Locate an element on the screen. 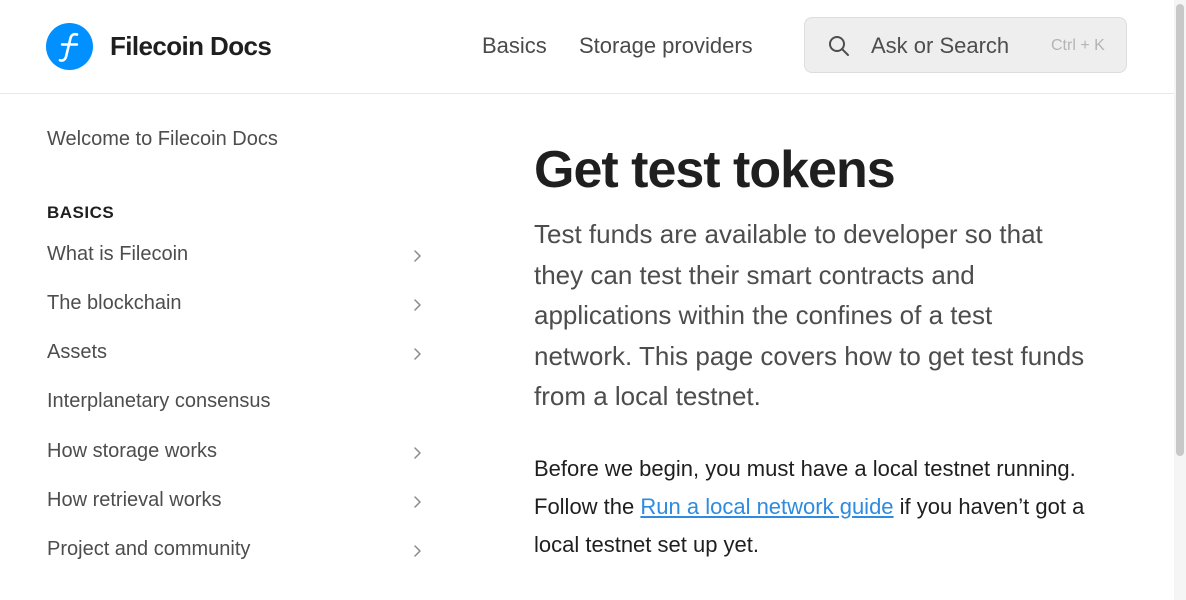 The width and height of the screenshot is (1186, 600). sidebar-item-how-storage-works: How storage works is located at coordinates (237, 453).